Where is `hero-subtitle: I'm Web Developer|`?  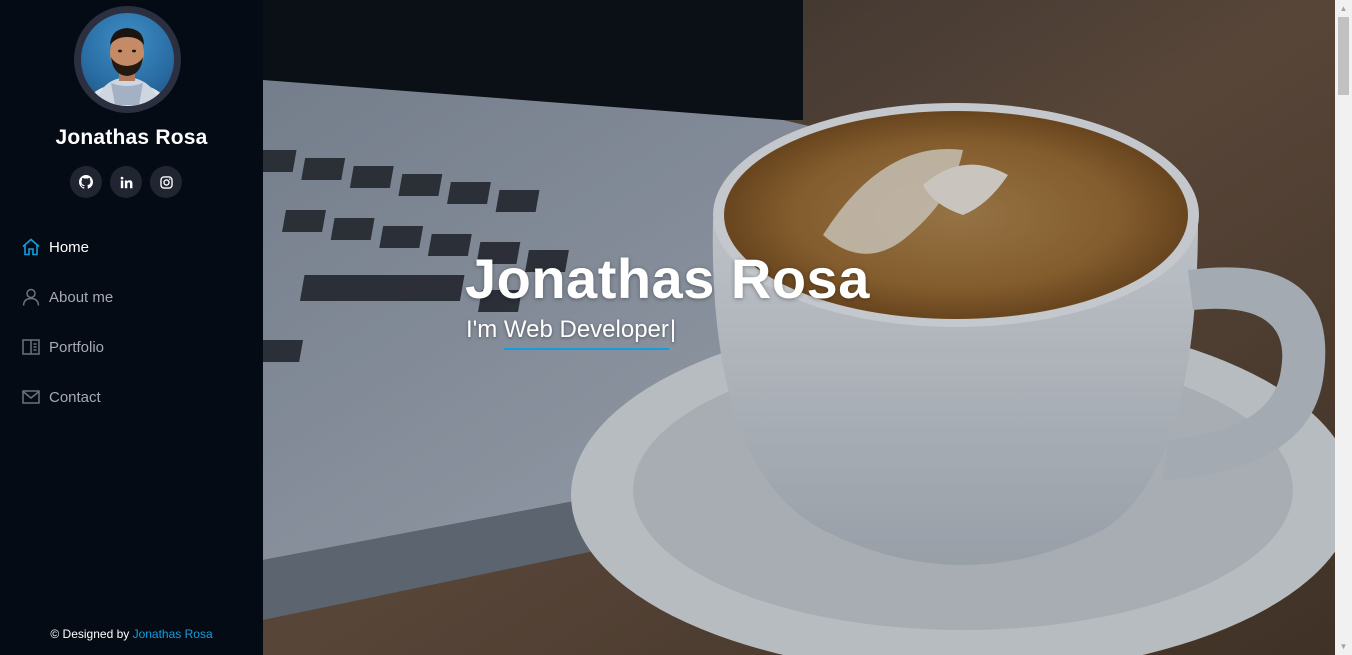 hero-subtitle: I'm Web Developer| is located at coordinates (571, 333).